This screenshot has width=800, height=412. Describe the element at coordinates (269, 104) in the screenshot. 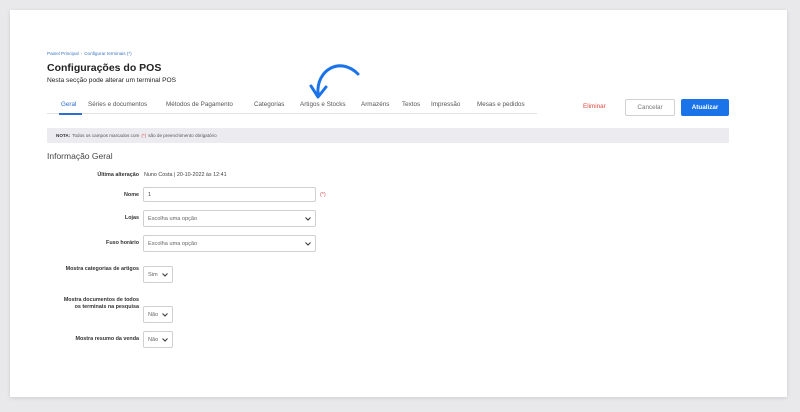

I see `tab-categorias: Categorias` at that location.